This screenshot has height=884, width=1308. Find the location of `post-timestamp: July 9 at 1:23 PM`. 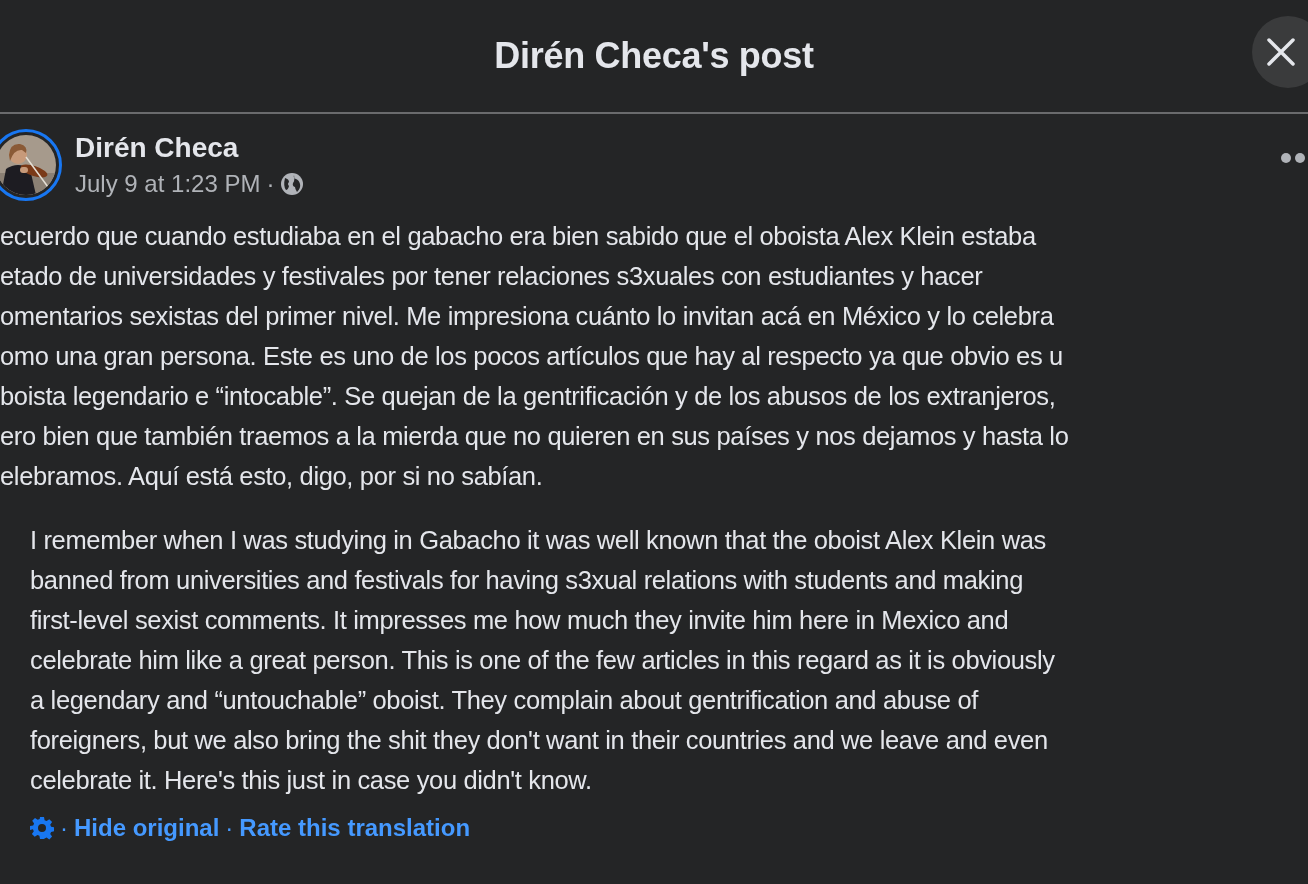

post-timestamp: July 9 at 1:23 PM is located at coordinates (168, 184).